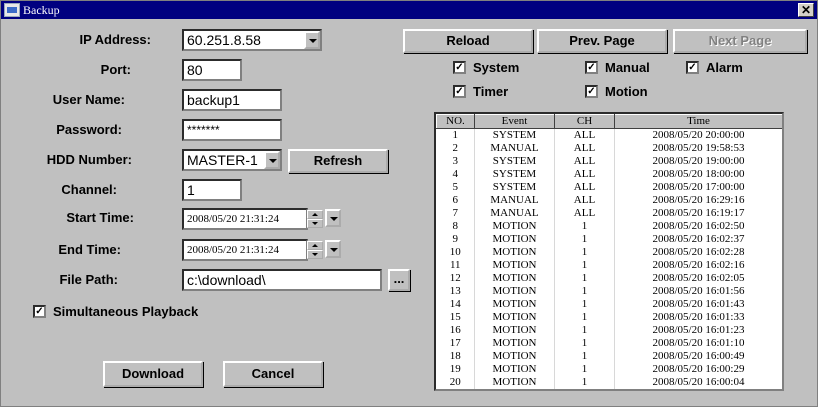  What do you see at coordinates (245, 250) in the screenshot?
I see `end-time-input: 2008/05/20 21:31:24` at bounding box center [245, 250].